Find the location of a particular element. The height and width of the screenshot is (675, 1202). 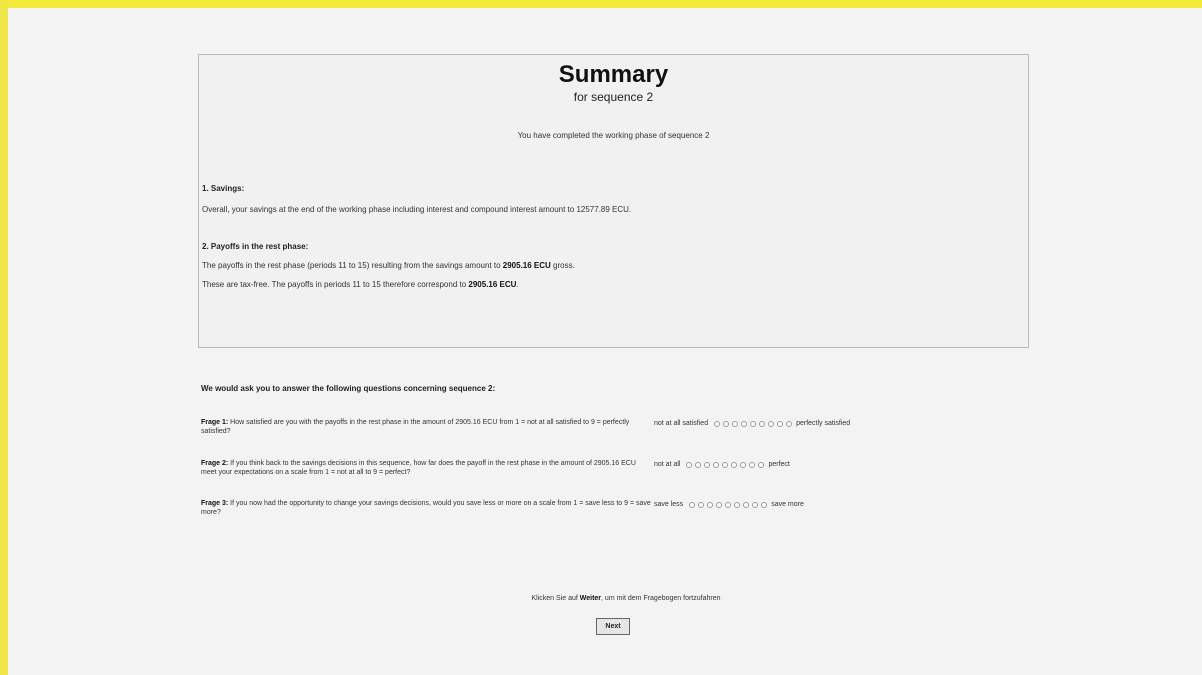

question-2-label: Frage 2: is located at coordinates (215, 463).